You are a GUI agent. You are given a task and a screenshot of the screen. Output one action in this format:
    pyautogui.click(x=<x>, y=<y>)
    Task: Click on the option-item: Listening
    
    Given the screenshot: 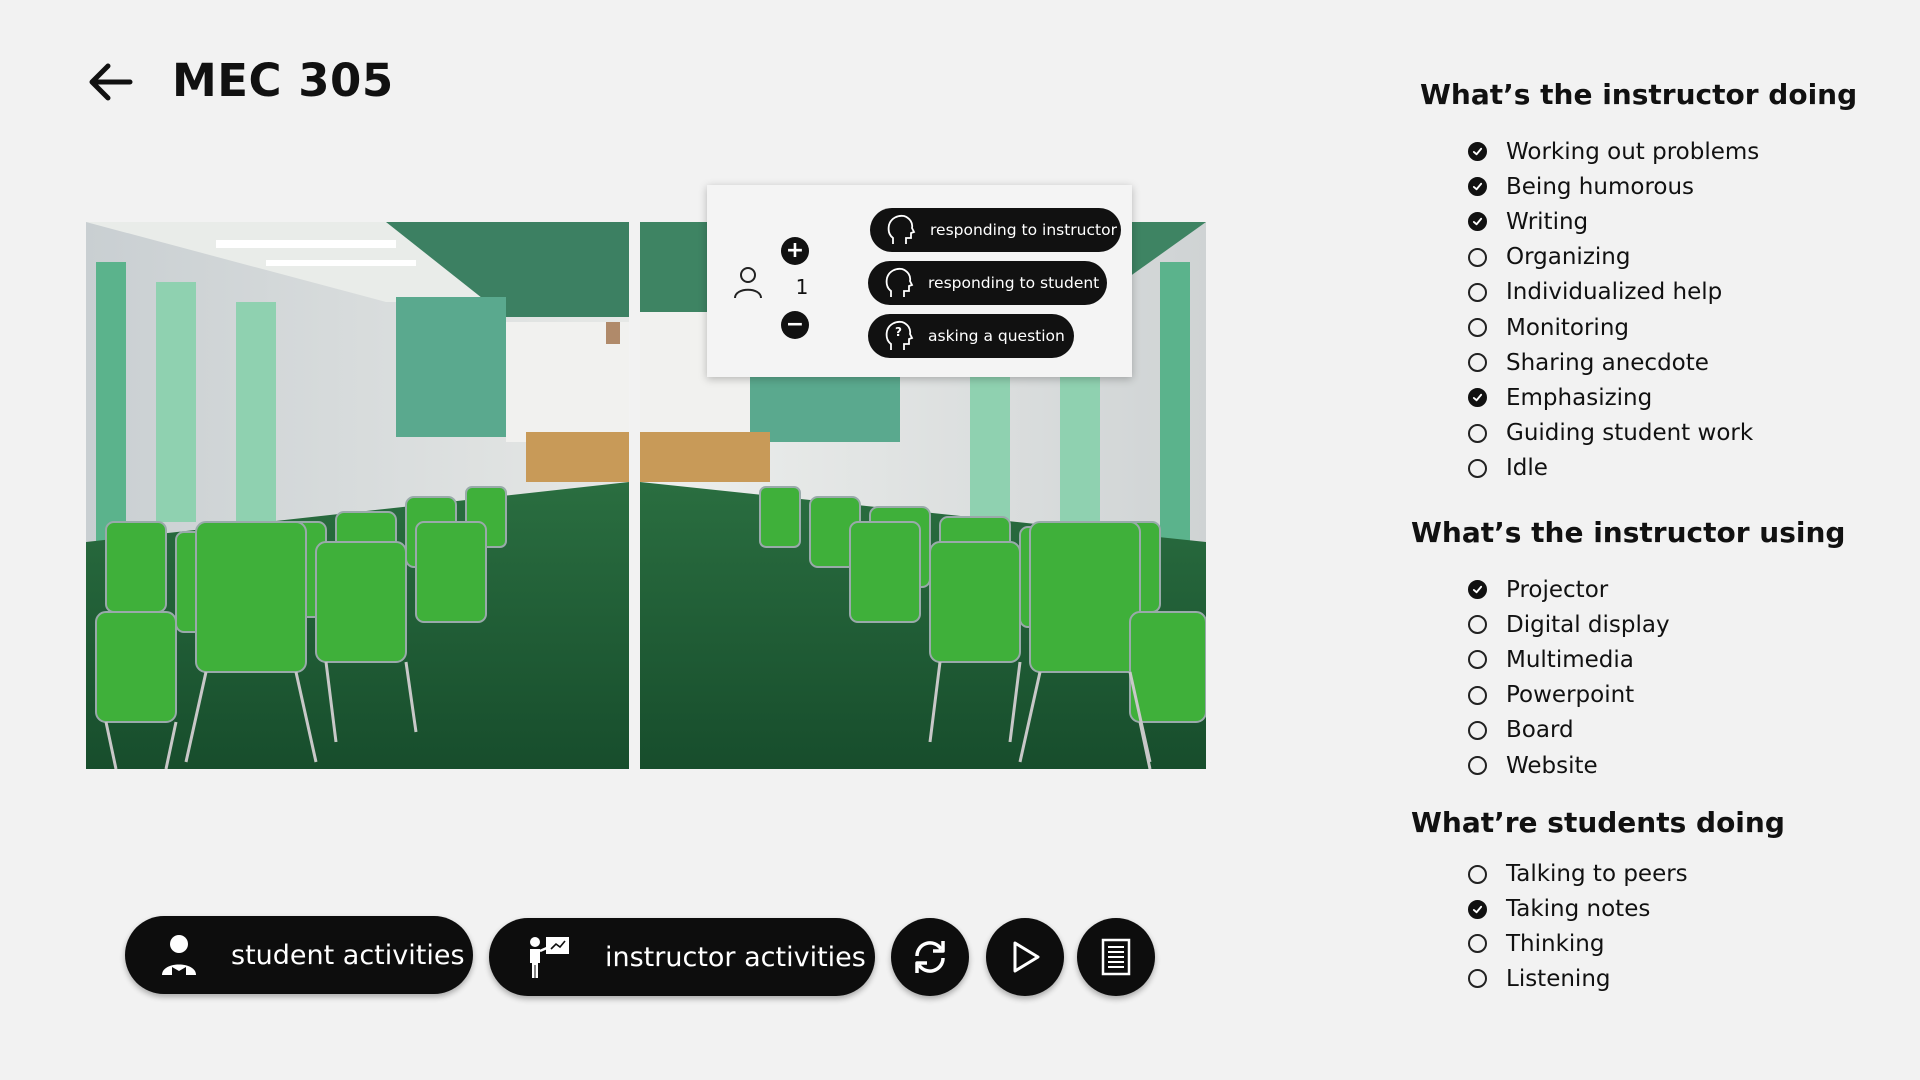 What is the action you would take?
    pyautogui.click(x=1578, y=978)
    